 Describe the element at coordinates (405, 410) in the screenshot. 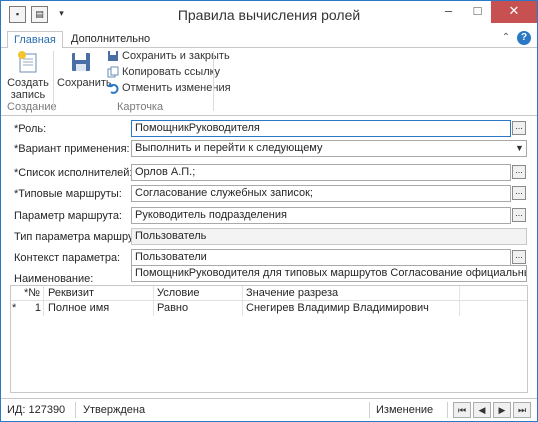

I see `edit-mode: Изменение` at that location.